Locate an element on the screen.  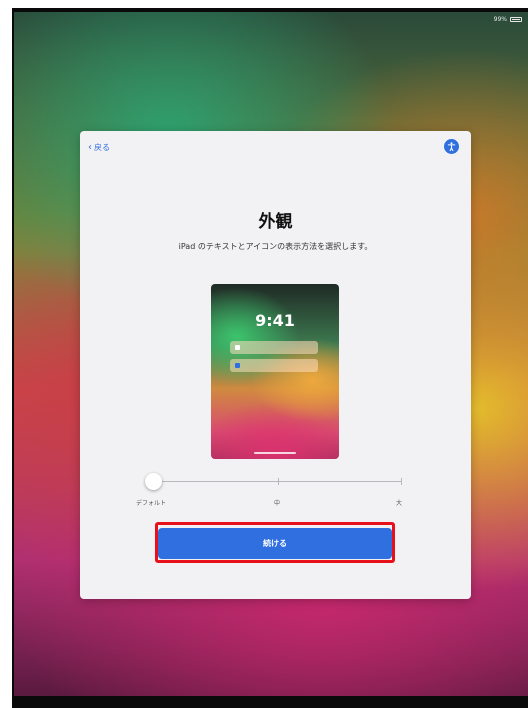
display-preview: 9:41 is located at coordinates (275, 371).